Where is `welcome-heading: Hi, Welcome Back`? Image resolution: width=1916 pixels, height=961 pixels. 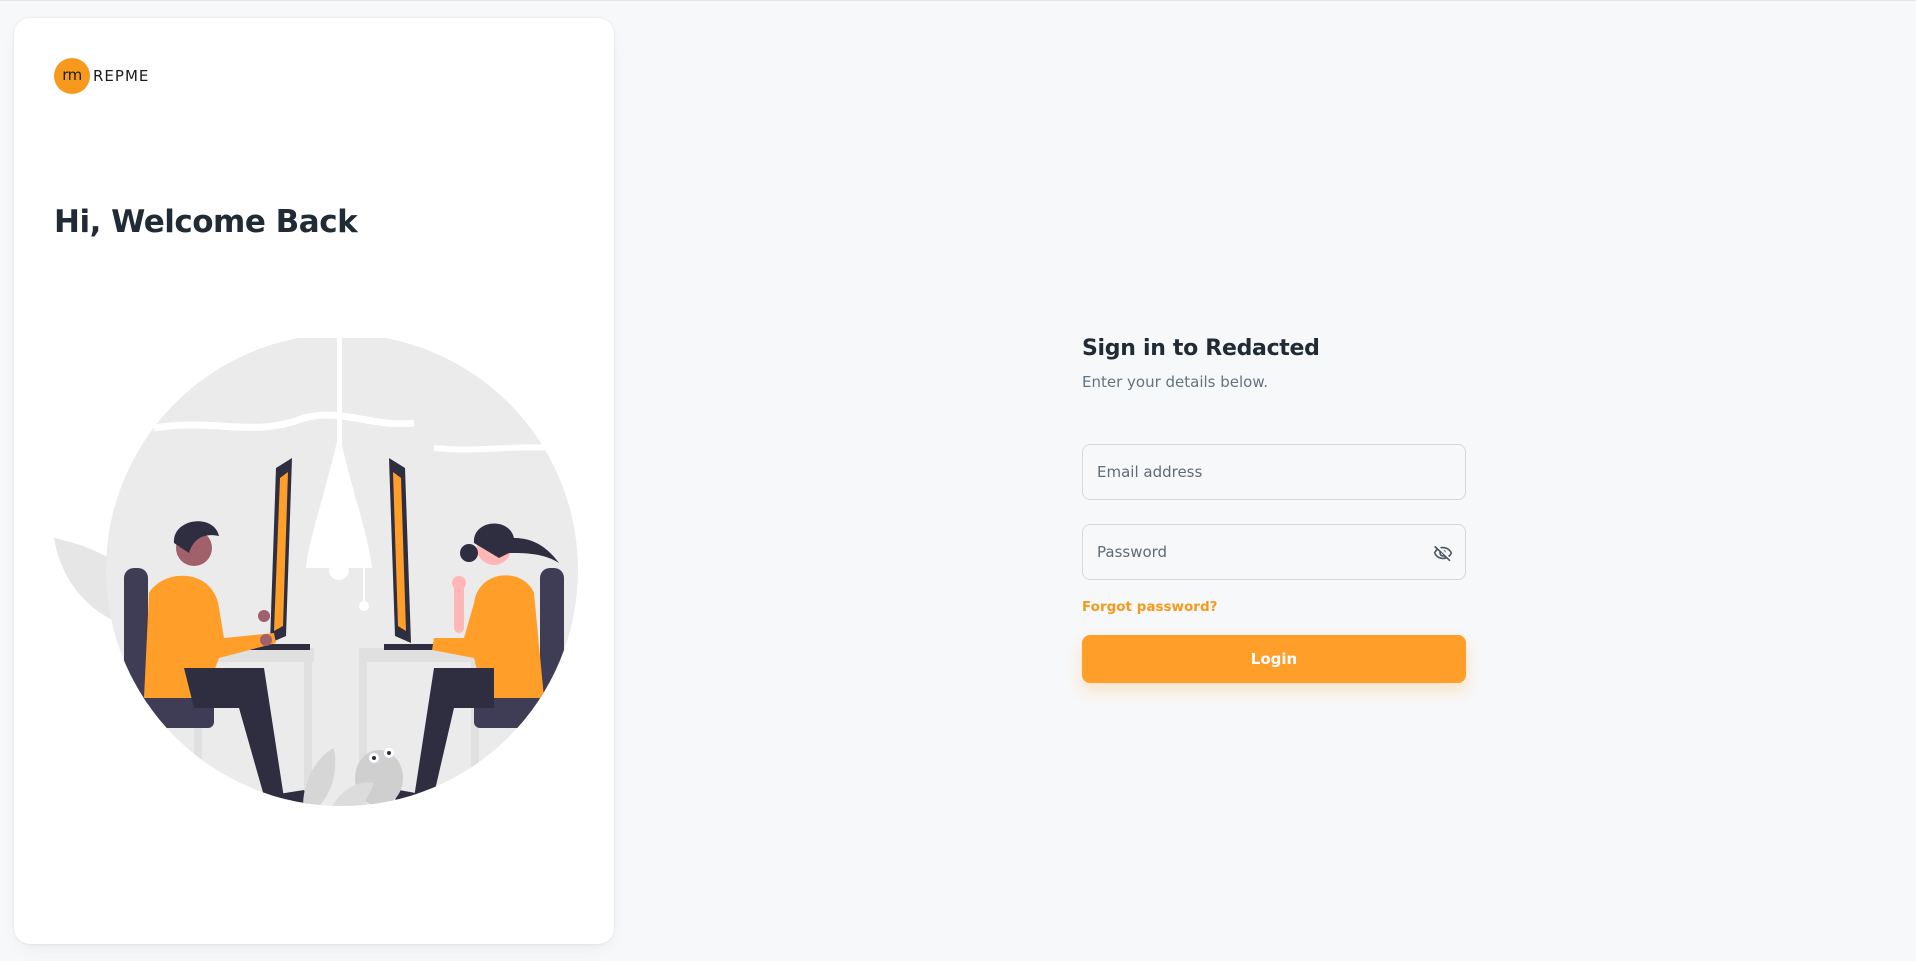
welcome-heading: Hi, Welcome Back is located at coordinates (206, 222).